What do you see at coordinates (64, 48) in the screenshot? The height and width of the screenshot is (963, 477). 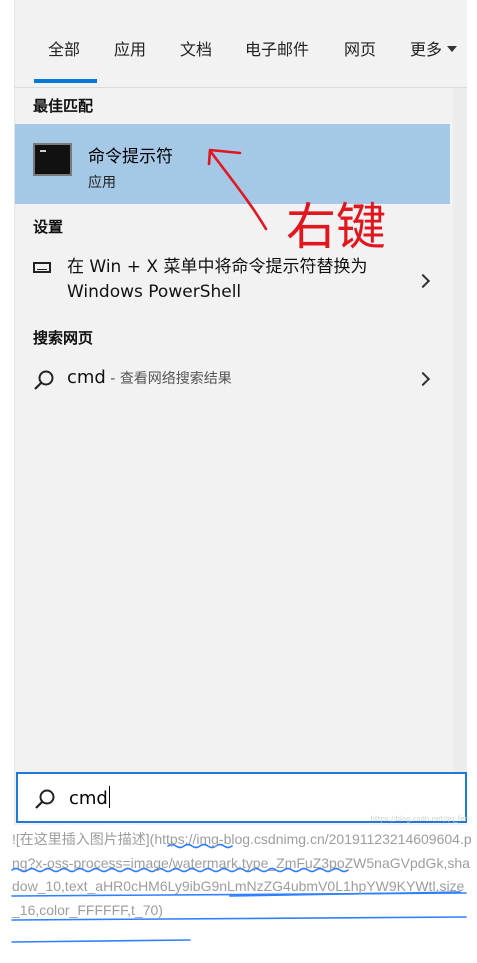 I see `tab-all: 全部` at bounding box center [64, 48].